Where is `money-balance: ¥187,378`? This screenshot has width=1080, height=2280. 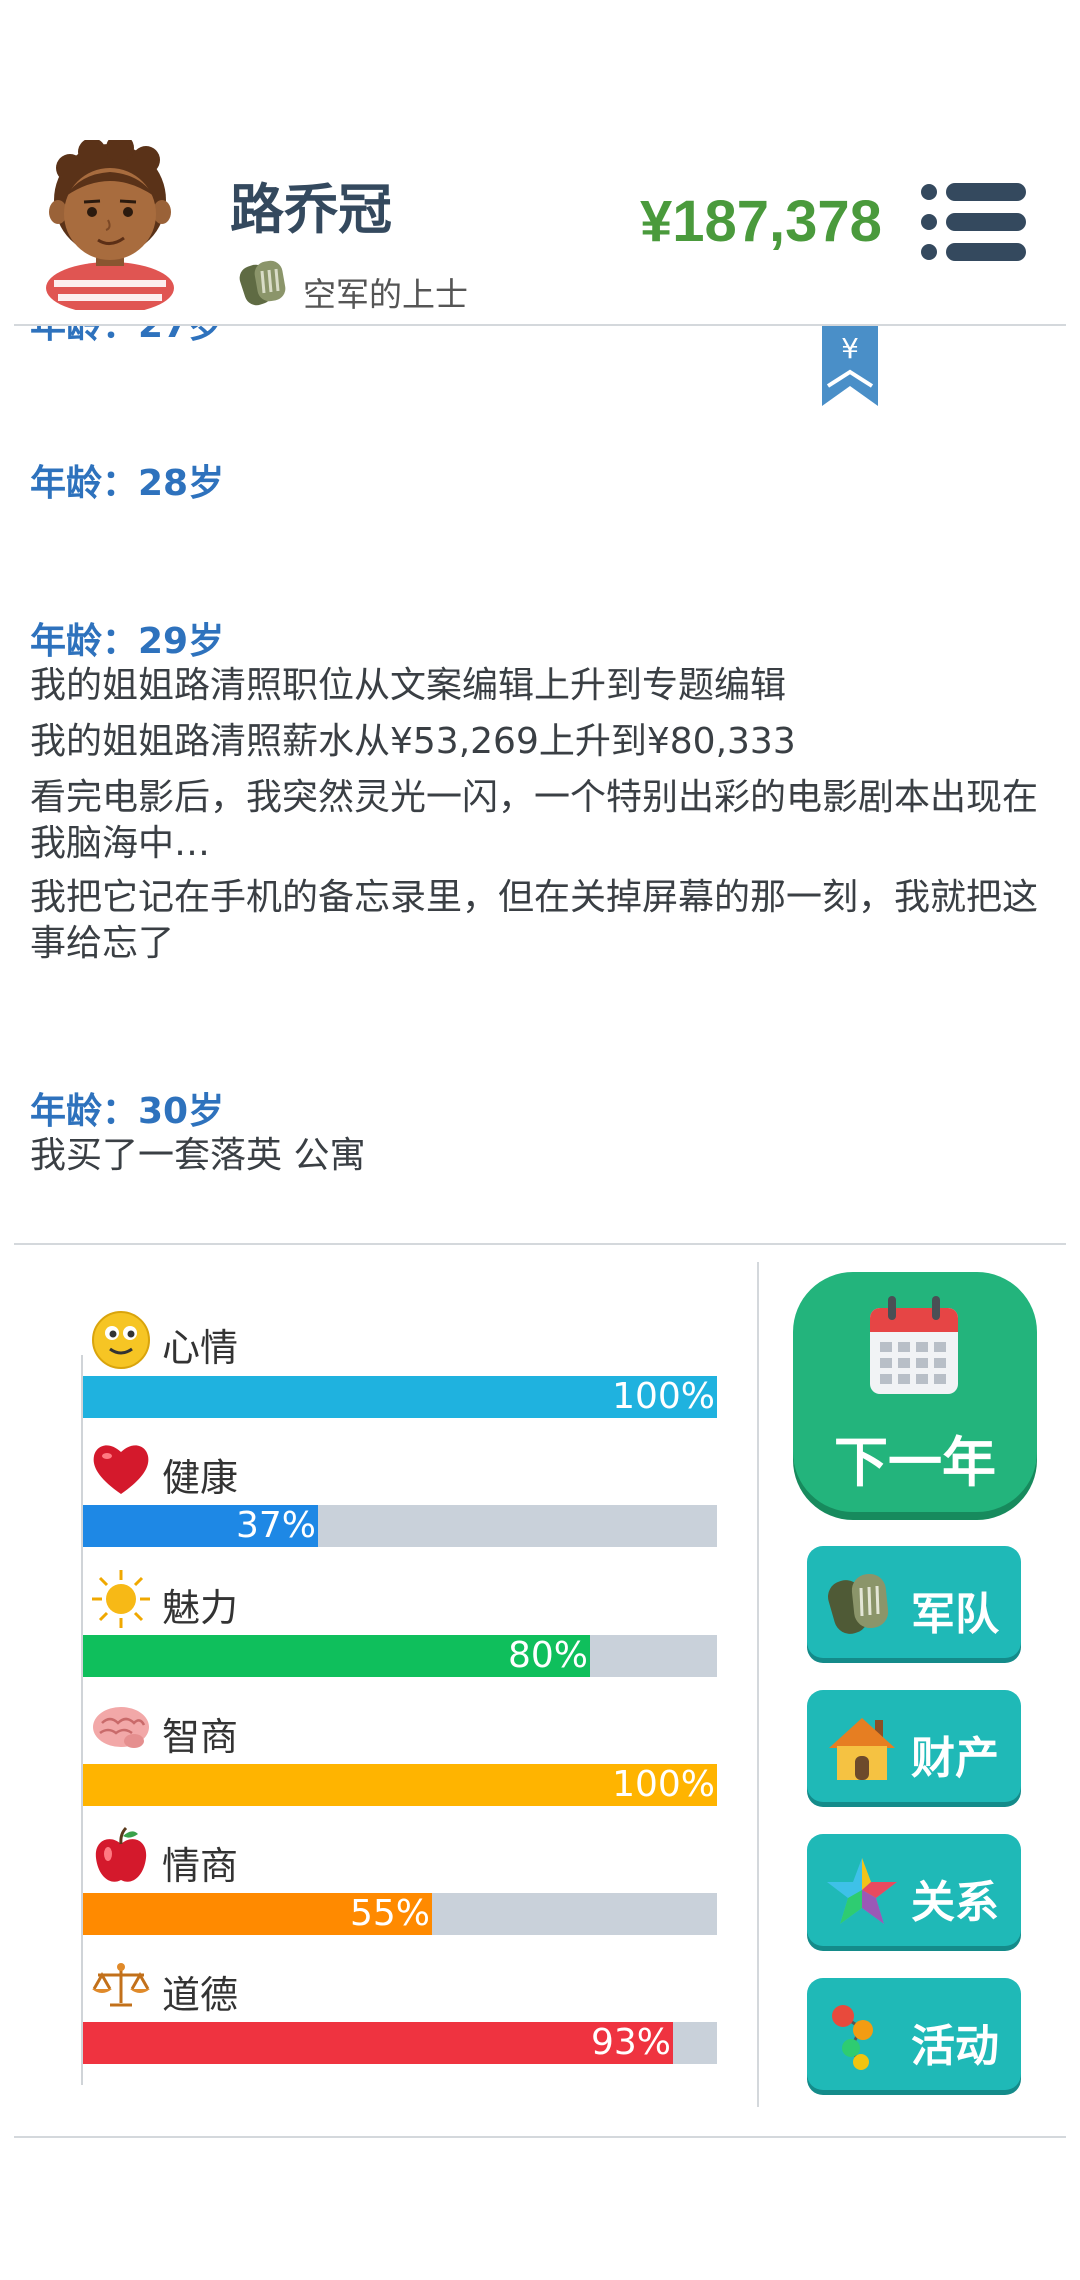 money-balance: ¥187,378 is located at coordinates (761, 221).